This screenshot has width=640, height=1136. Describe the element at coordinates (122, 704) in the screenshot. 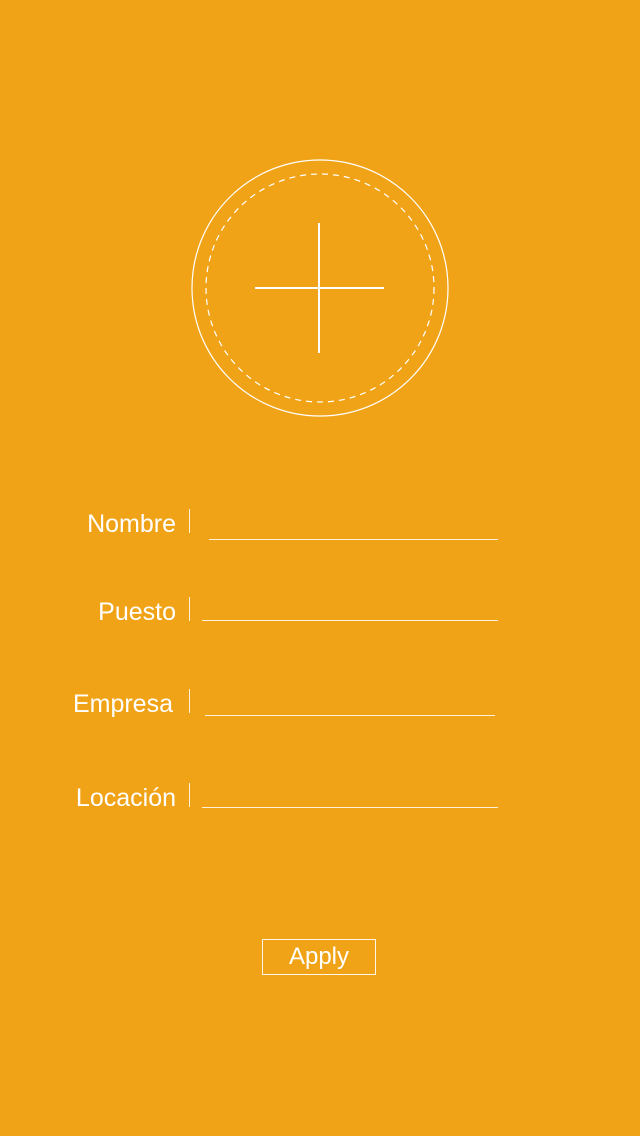

I see `empresa-label: Empresa` at that location.